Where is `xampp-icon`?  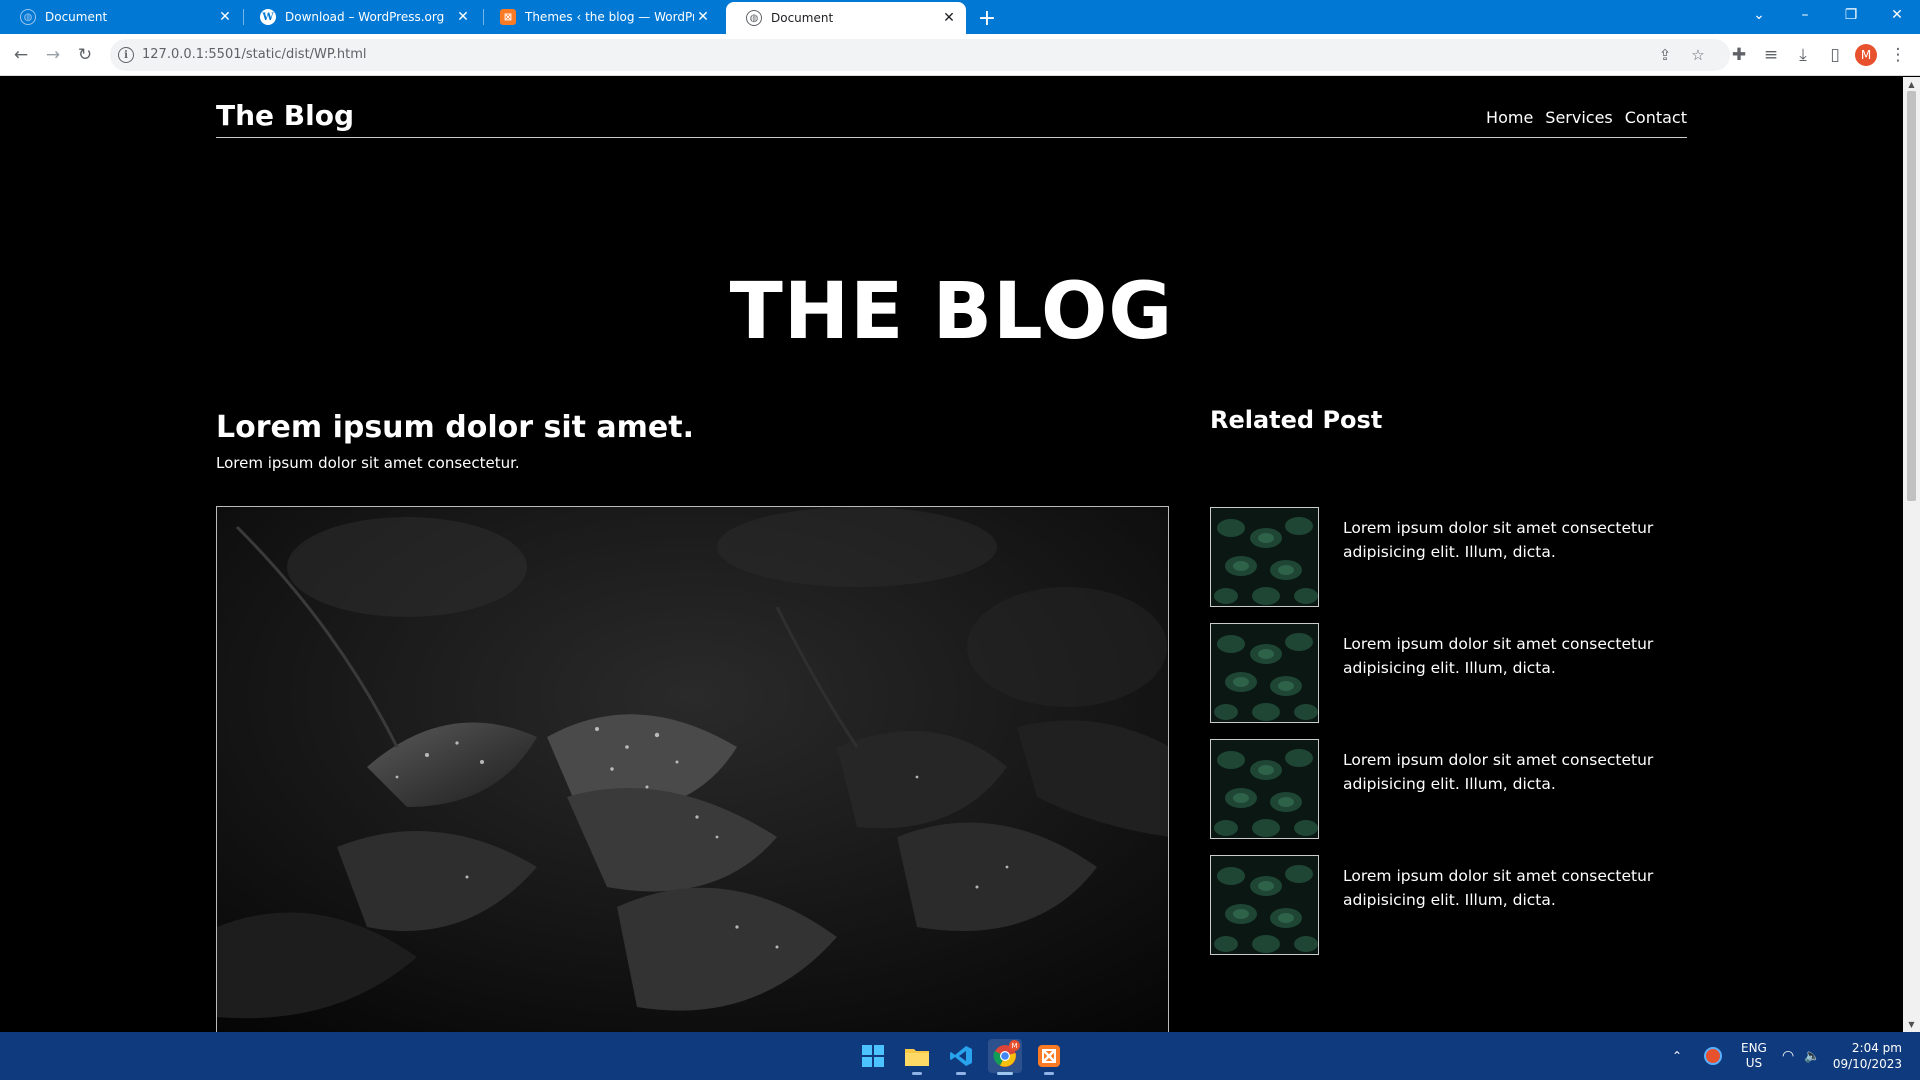
xampp-icon is located at coordinates (1049, 1057).